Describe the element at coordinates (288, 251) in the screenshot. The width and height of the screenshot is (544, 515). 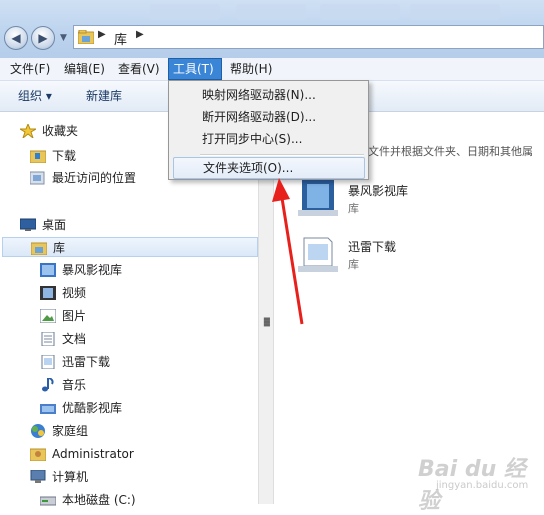
I see `red-arrow-annotation` at that location.